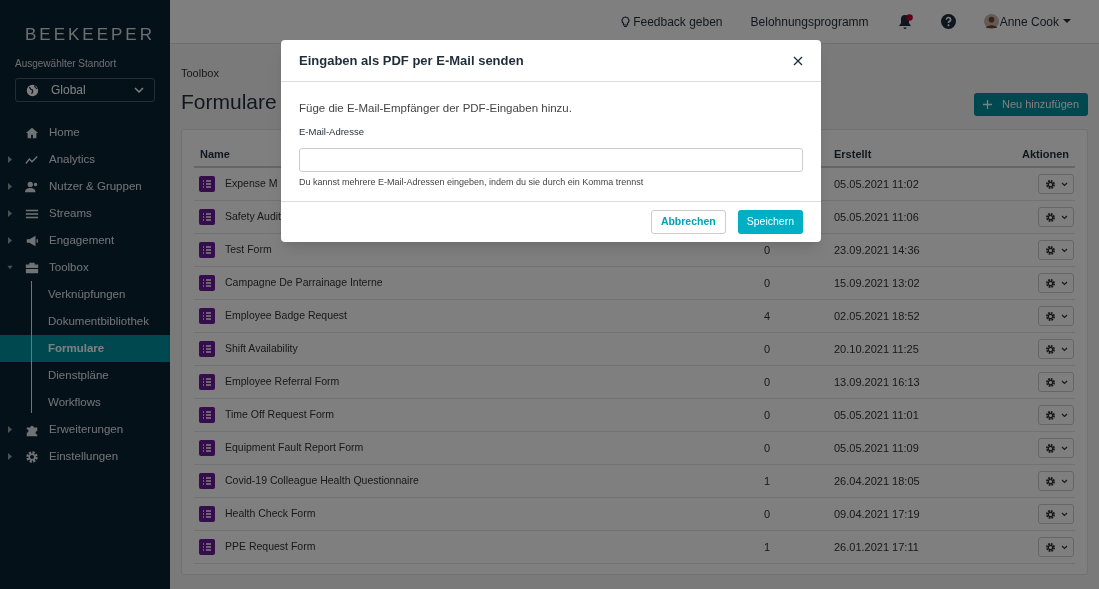  I want to click on form-name: Employee Referral Form, so click(282, 382).